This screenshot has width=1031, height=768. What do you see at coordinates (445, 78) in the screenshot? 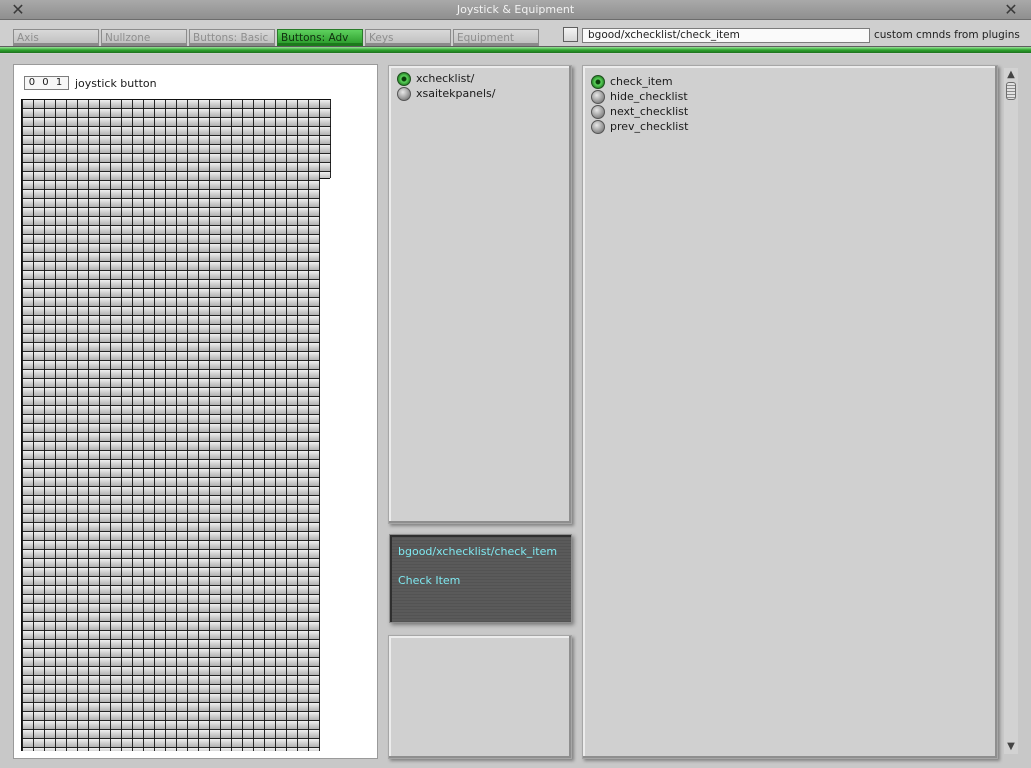
I see `folder-label: xchecklist/` at bounding box center [445, 78].